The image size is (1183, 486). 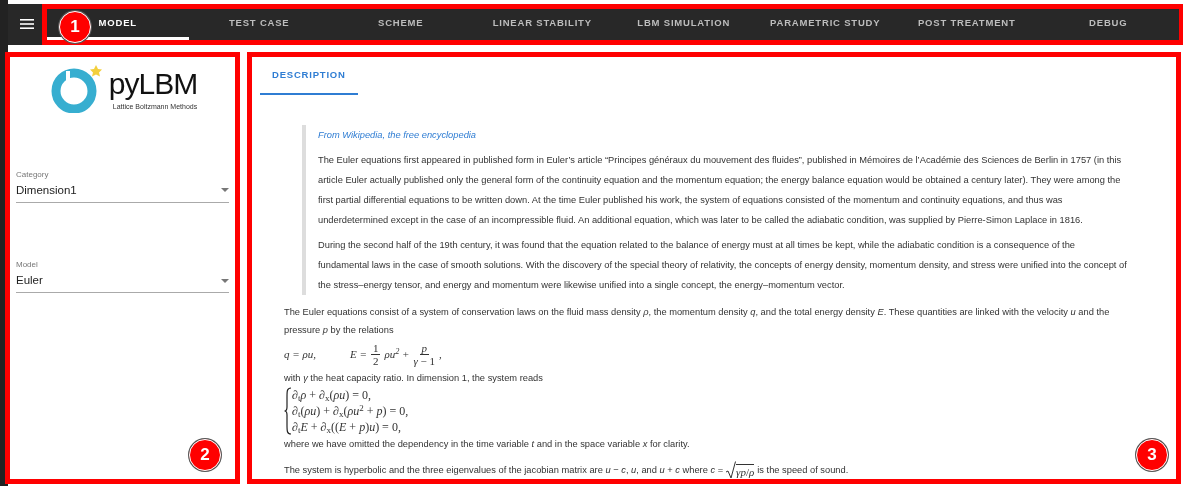 What do you see at coordinates (504, 470) in the screenshot?
I see `paragraph: The system is hyperbolic and the three eigenvalues of the jacobian matrix are u − c, u, and u + c where c =` at bounding box center [504, 470].